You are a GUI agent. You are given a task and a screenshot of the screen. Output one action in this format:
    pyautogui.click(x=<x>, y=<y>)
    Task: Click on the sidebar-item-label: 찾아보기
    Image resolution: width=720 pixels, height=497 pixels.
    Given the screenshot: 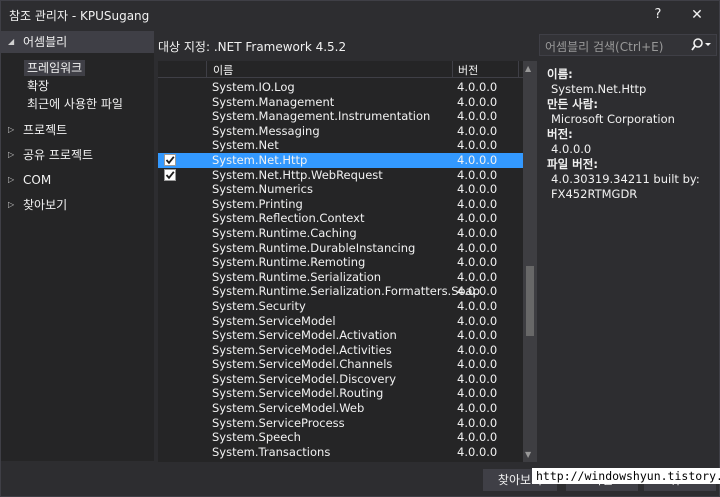 What is the action you would take?
    pyautogui.click(x=45, y=205)
    